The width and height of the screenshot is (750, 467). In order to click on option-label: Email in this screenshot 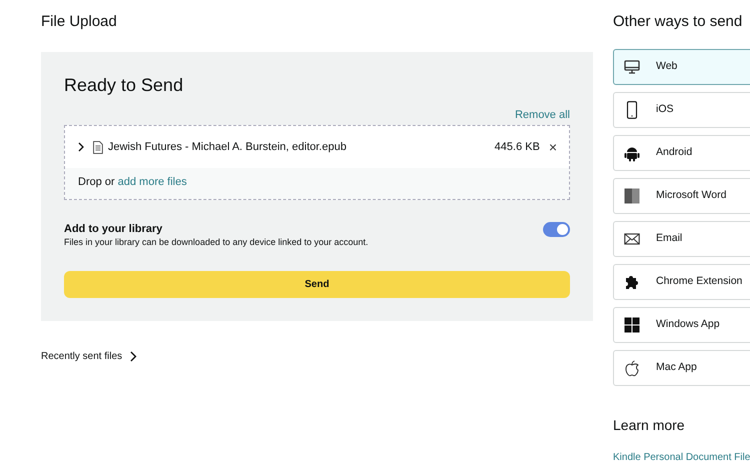, I will do `click(669, 238)`.